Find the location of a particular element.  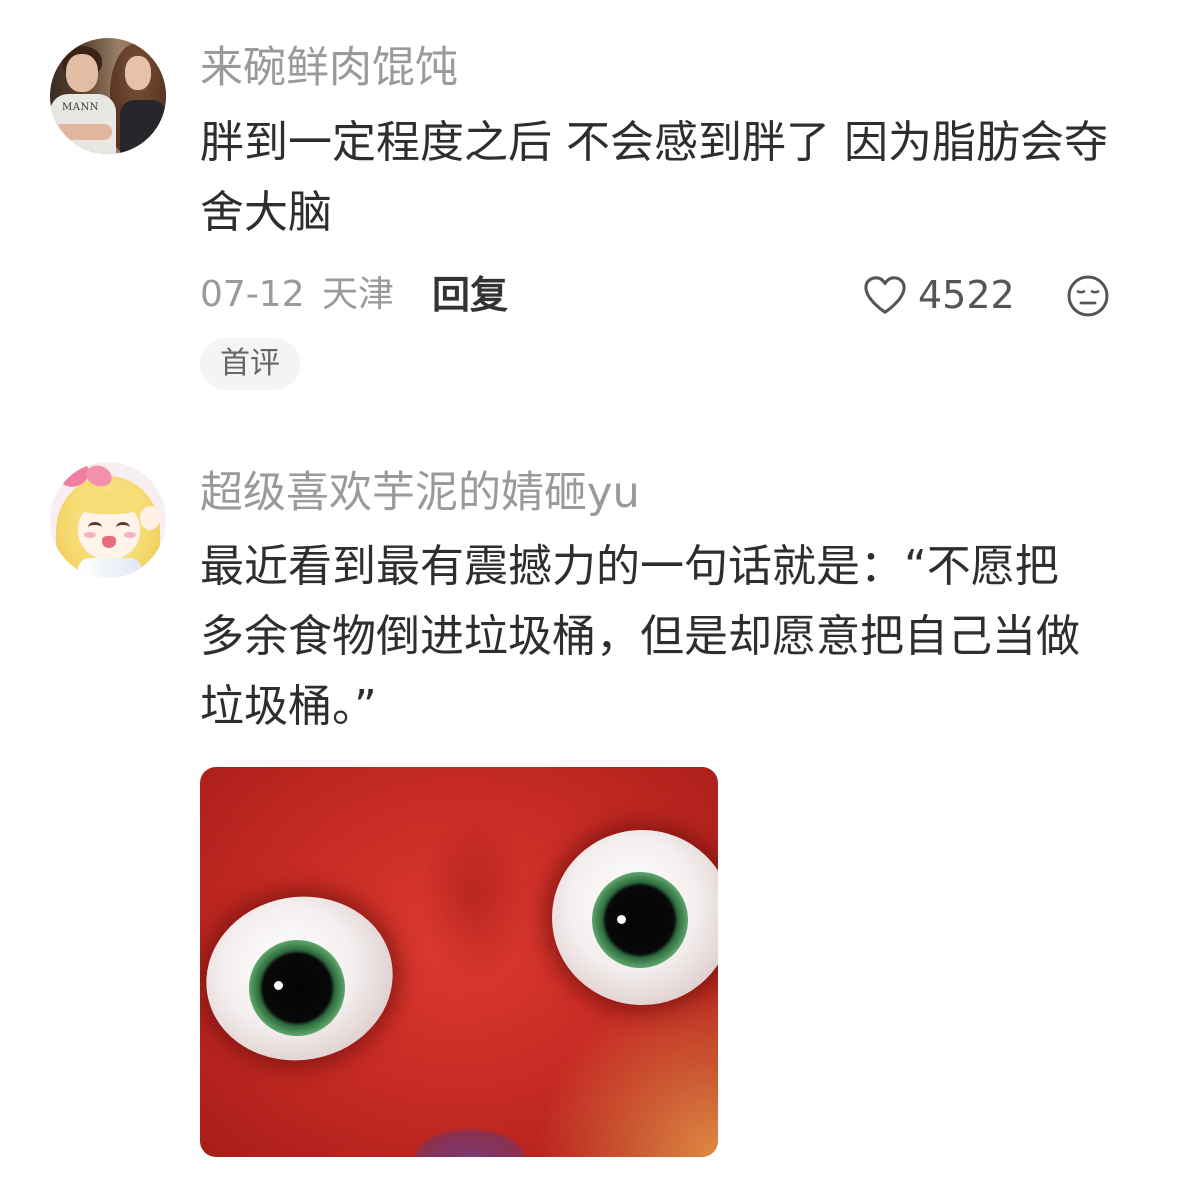

avatar-mouth is located at coordinates (109, 542).